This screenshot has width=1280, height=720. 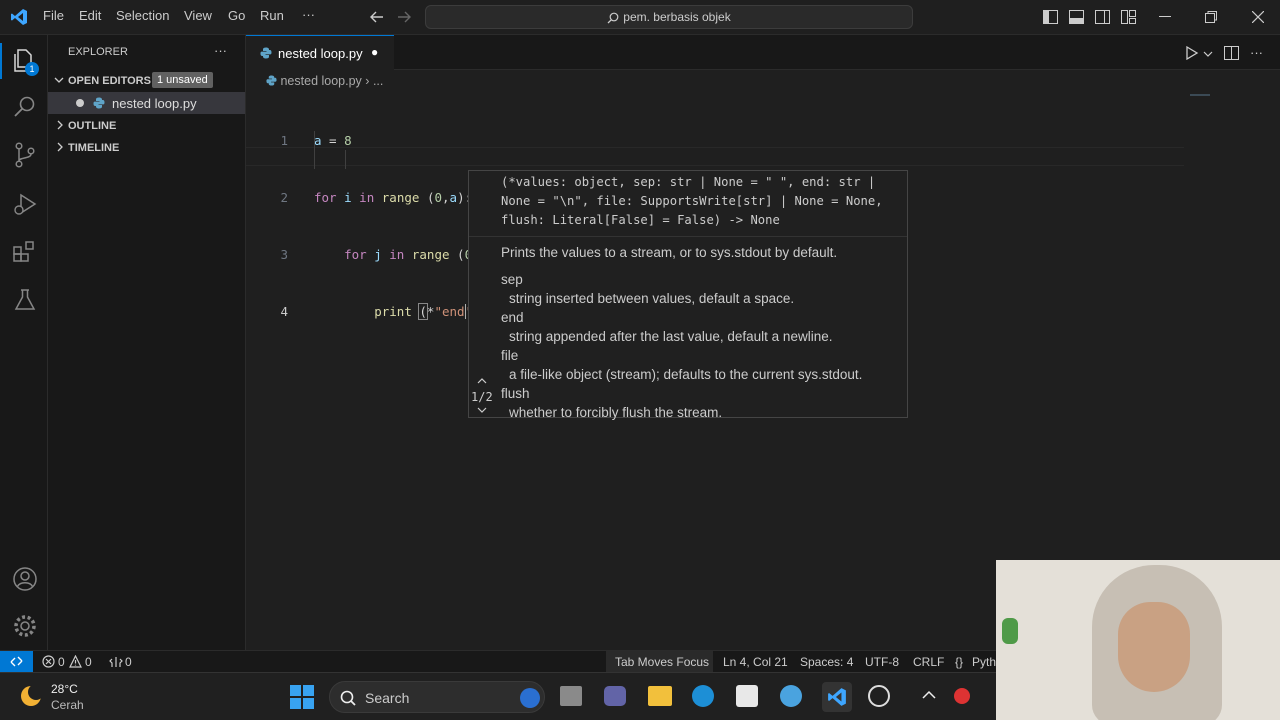 I want to click on tab-label: nested loop.py, so click(x=320, y=53).